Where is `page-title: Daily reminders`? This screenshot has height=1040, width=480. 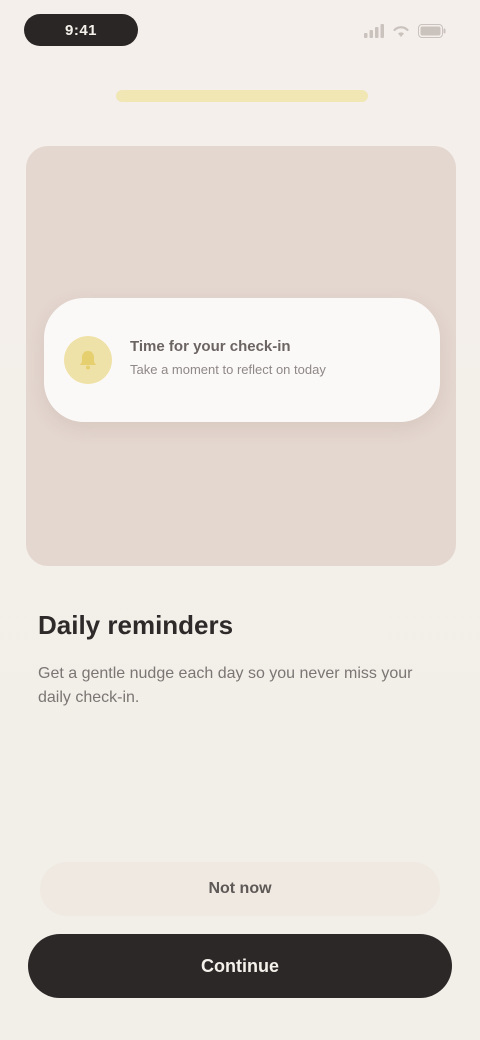
page-title: Daily reminders is located at coordinates (136, 625).